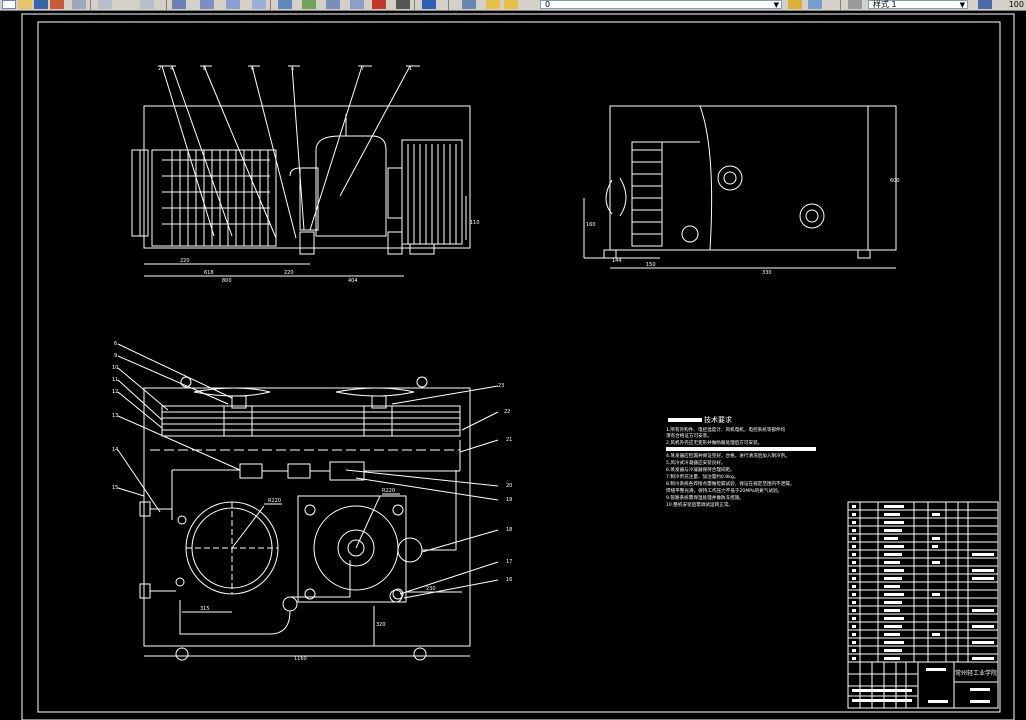 This screenshot has height=720, width=1026. What do you see at coordinates (431, 589) in the screenshot?
I see `dim-label: 230` at bounding box center [431, 589].